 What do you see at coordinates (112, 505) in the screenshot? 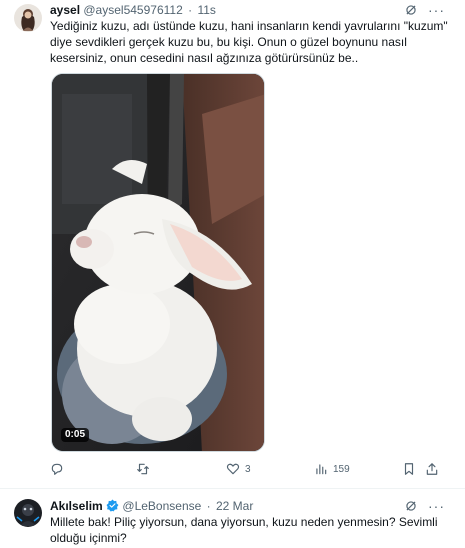
I see `verified-badge-icon` at bounding box center [112, 505].